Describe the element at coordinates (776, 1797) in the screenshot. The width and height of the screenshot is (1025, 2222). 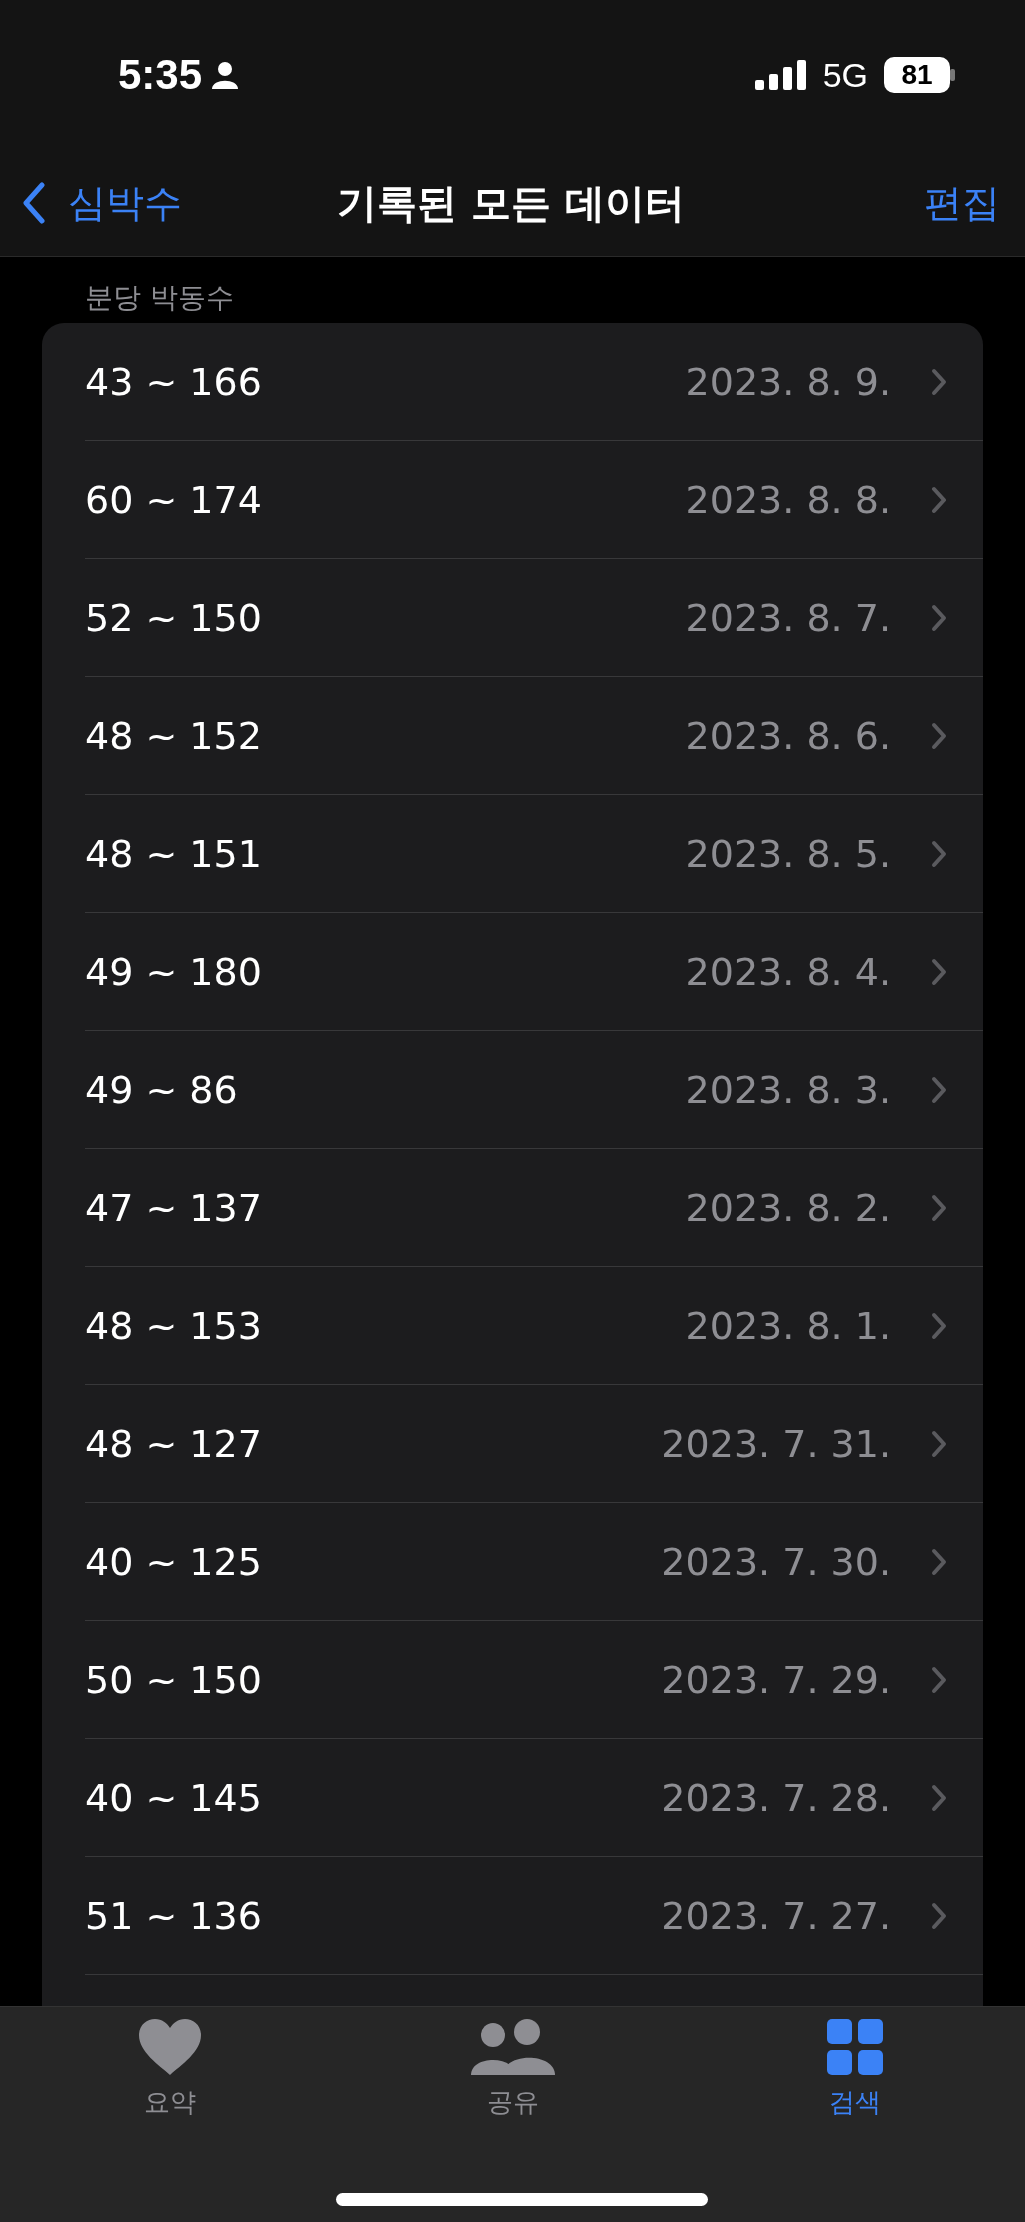
I see `record-date: 2023. 7. 28.` at that location.